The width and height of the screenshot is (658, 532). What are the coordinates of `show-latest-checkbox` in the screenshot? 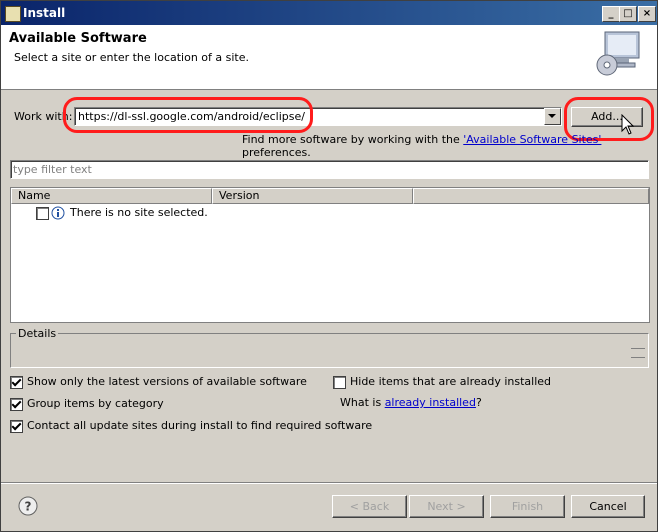 It's located at (16, 382).